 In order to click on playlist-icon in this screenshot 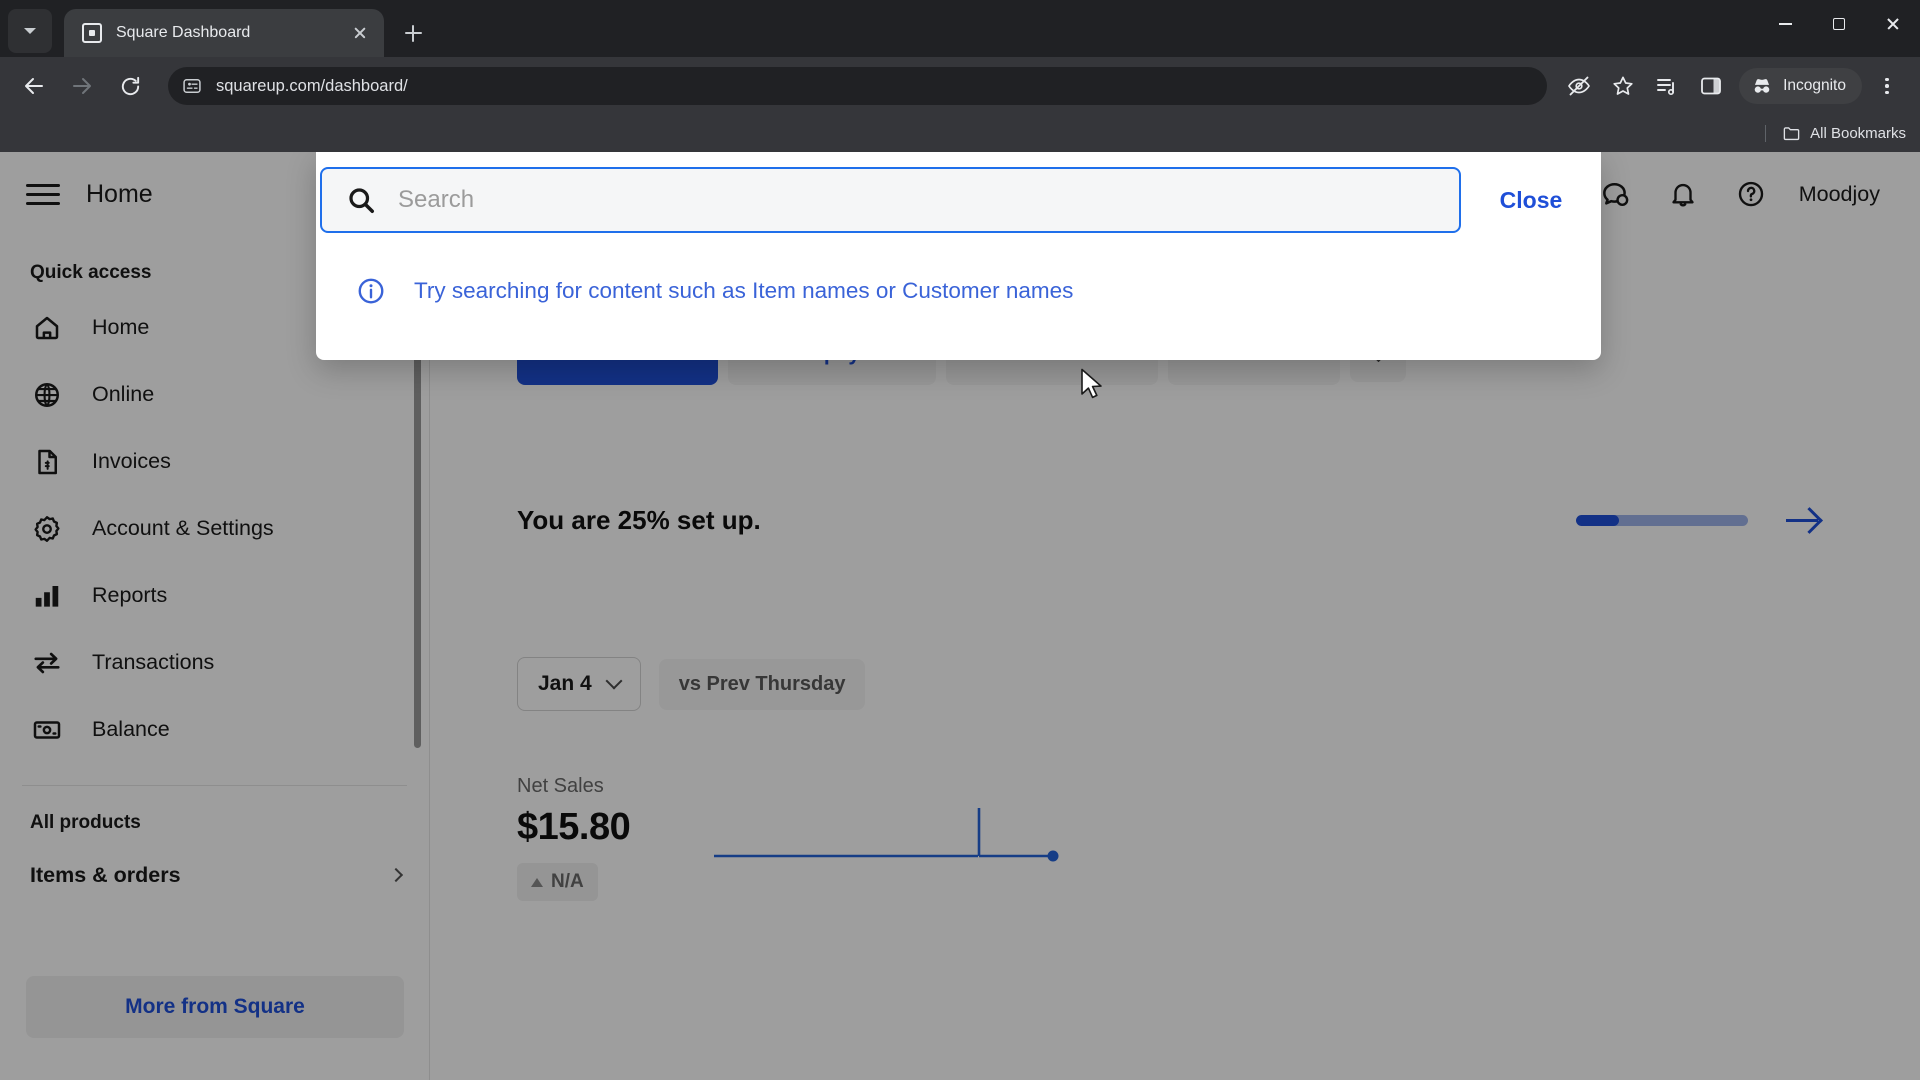, I will do `click(1666, 87)`.